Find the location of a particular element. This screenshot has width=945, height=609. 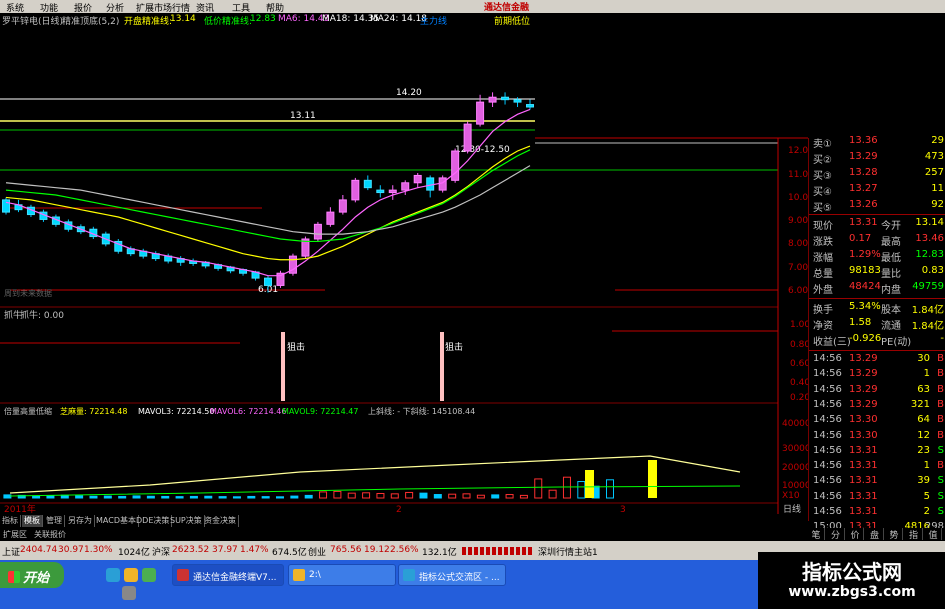

order-book-row: 卖① 13.36 29 is located at coordinates (877, 142).